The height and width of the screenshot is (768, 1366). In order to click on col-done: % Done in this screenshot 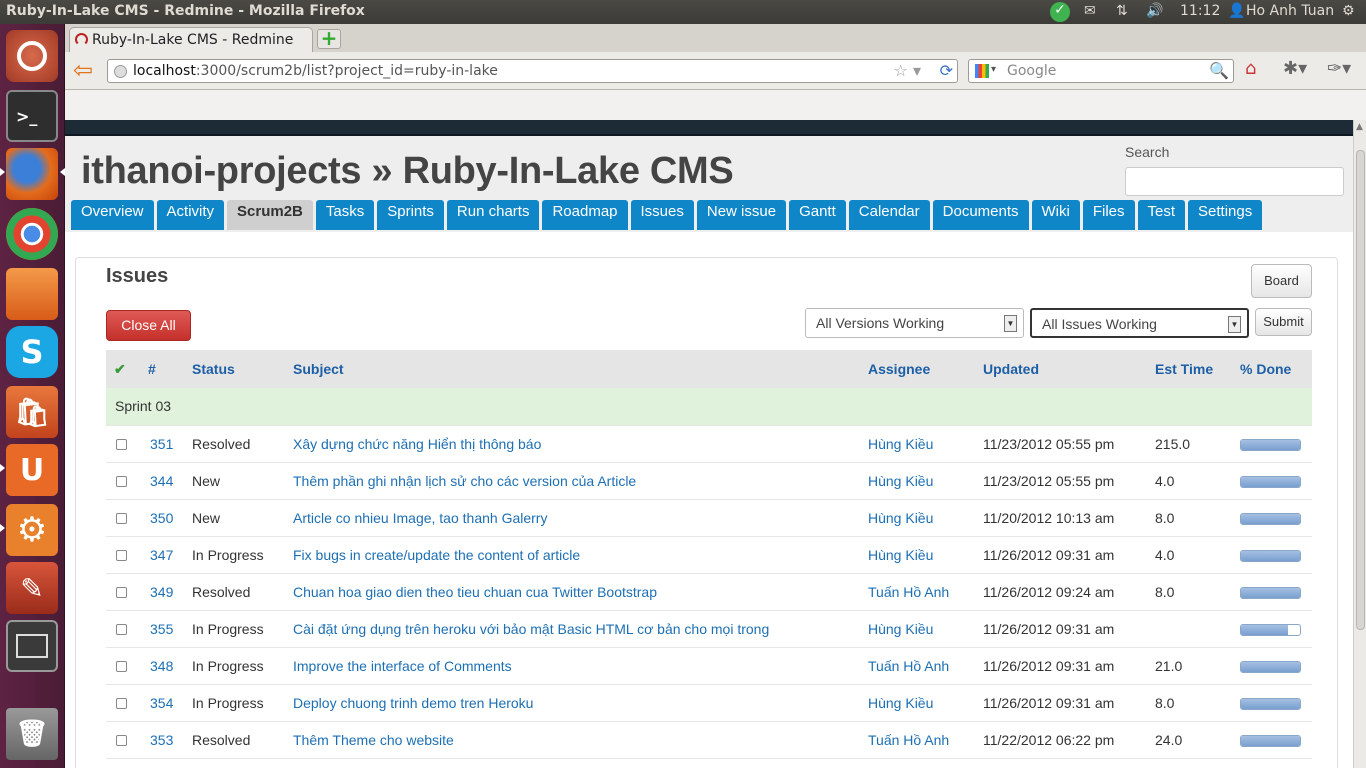, I will do `click(1272, 369)`.